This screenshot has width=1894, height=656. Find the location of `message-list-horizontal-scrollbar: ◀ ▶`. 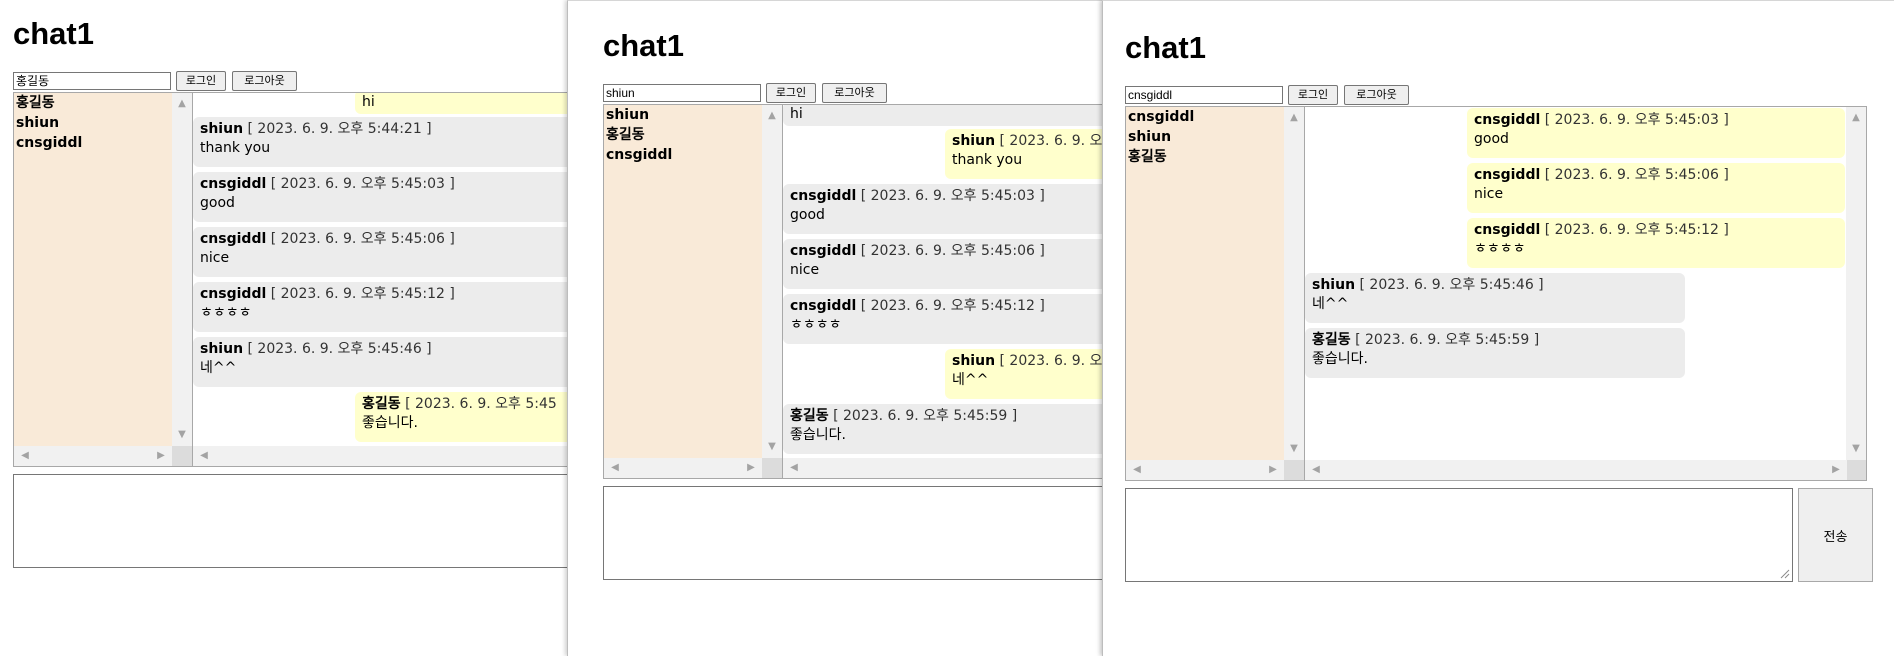

message-list-horizontal-scrollbar: ◀ ▶ is located at coordinates (1576, 470).